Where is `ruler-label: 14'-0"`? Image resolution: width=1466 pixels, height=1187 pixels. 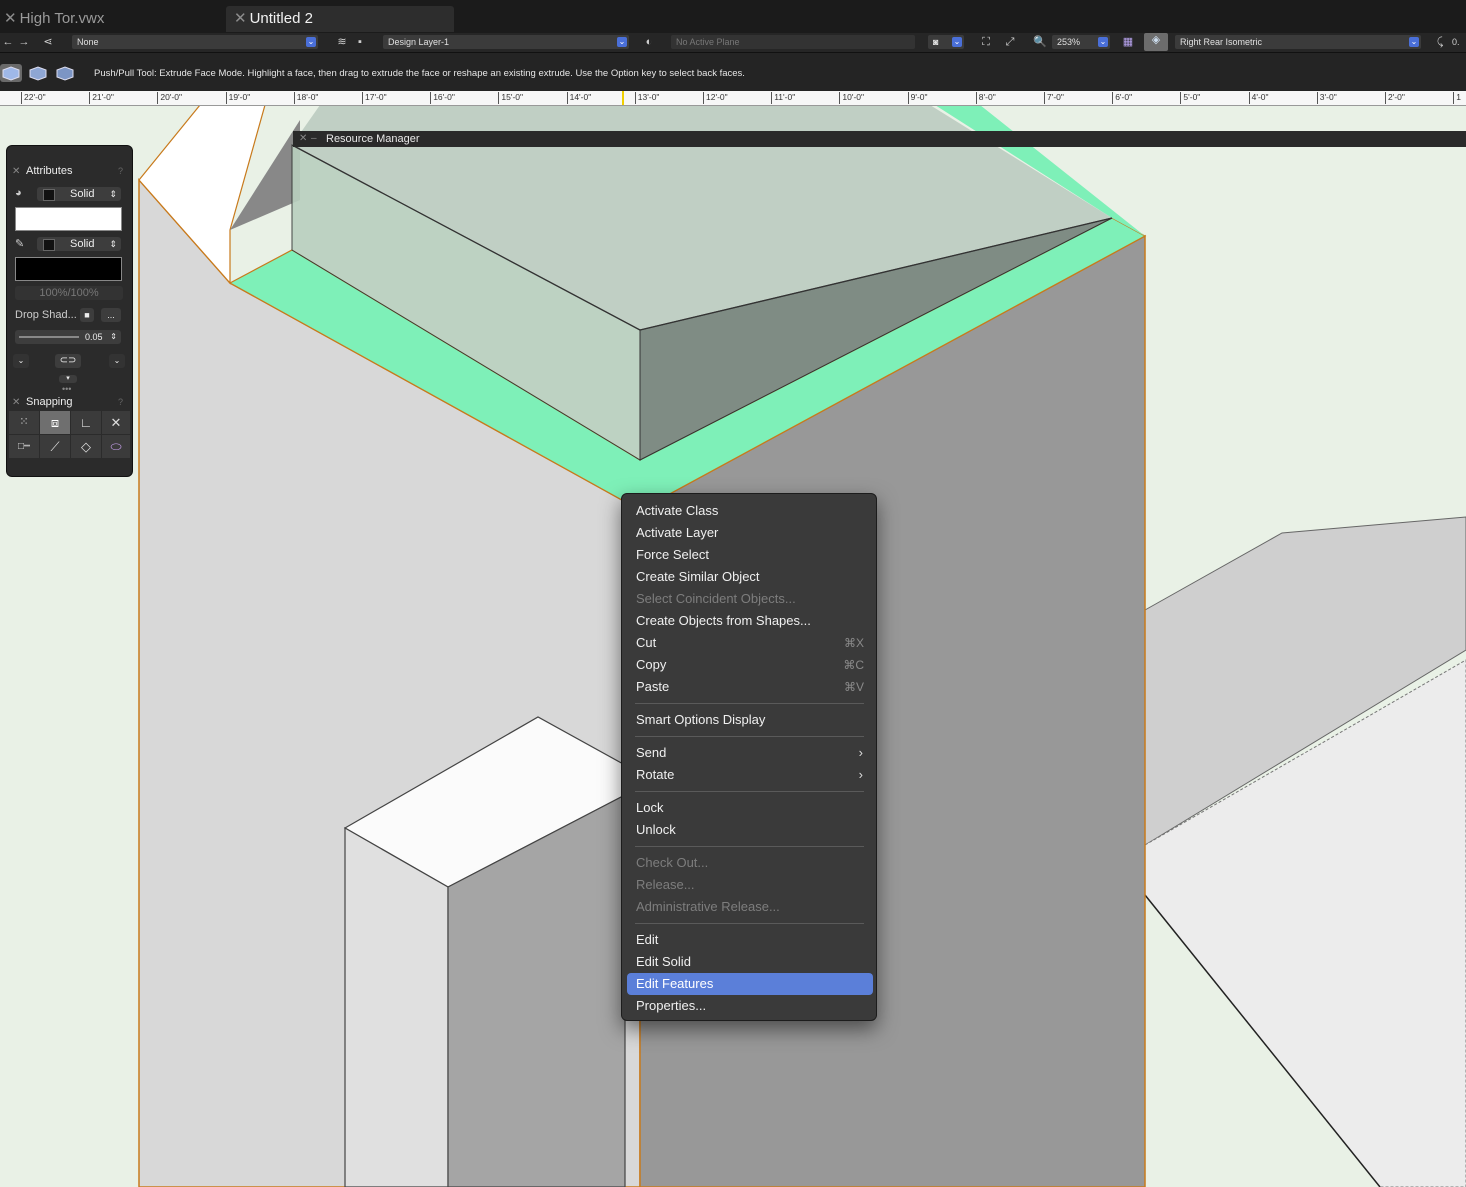
ruler-label: 14'-0" is located at coordinates (578, 98).